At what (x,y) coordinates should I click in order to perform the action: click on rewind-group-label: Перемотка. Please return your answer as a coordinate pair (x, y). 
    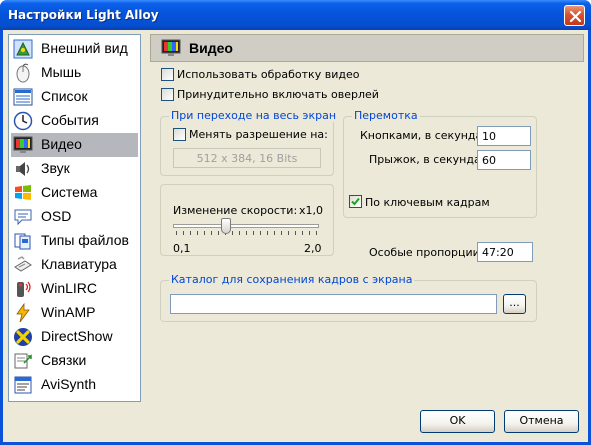
    Looking at the image, I should click on (386, 115).